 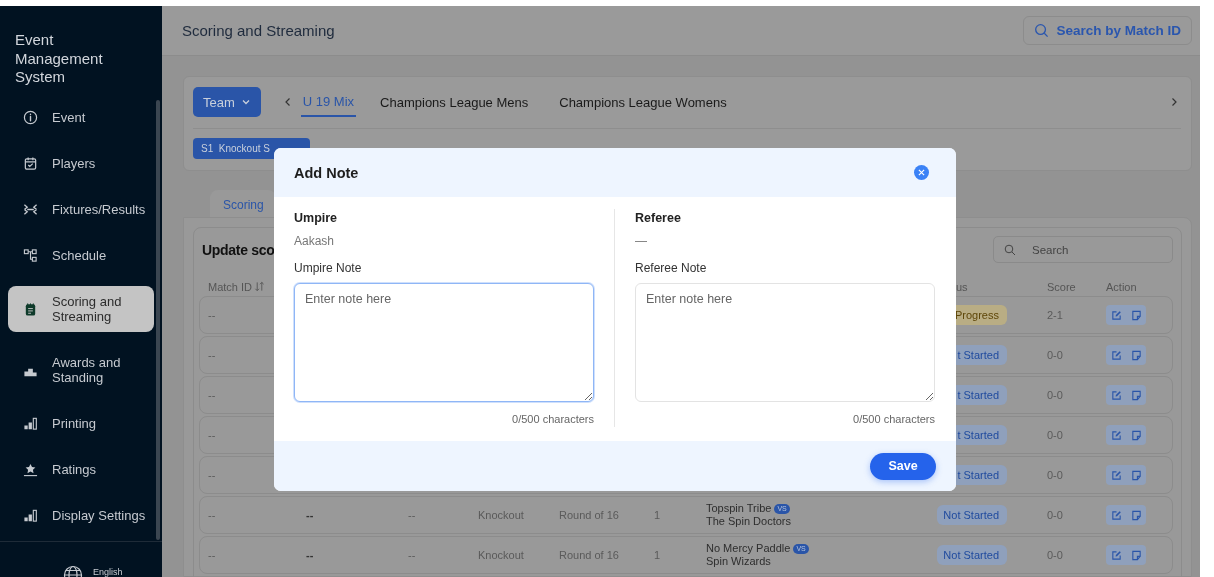 What do you see at coordinates (1122, 286) in the screenshot?
I see `column-header: Action` at bounding box center [1122, 286].